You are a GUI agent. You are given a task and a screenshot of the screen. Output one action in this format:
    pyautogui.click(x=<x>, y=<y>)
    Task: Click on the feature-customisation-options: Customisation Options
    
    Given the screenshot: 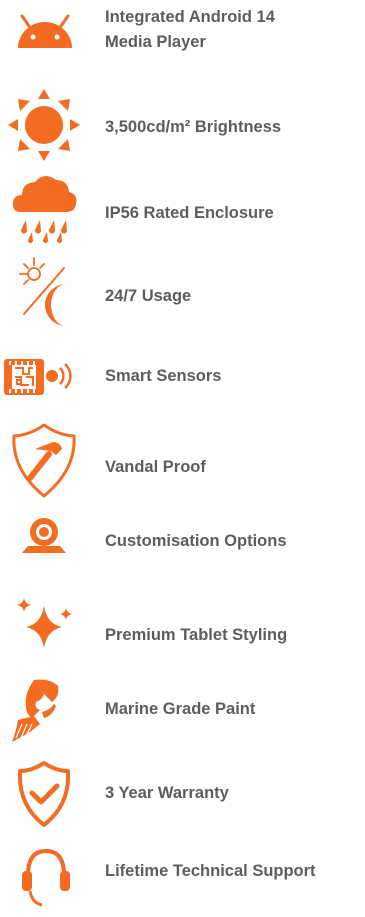 What is the action you would take?
    pyautogui.click(x=182, y=548)
    